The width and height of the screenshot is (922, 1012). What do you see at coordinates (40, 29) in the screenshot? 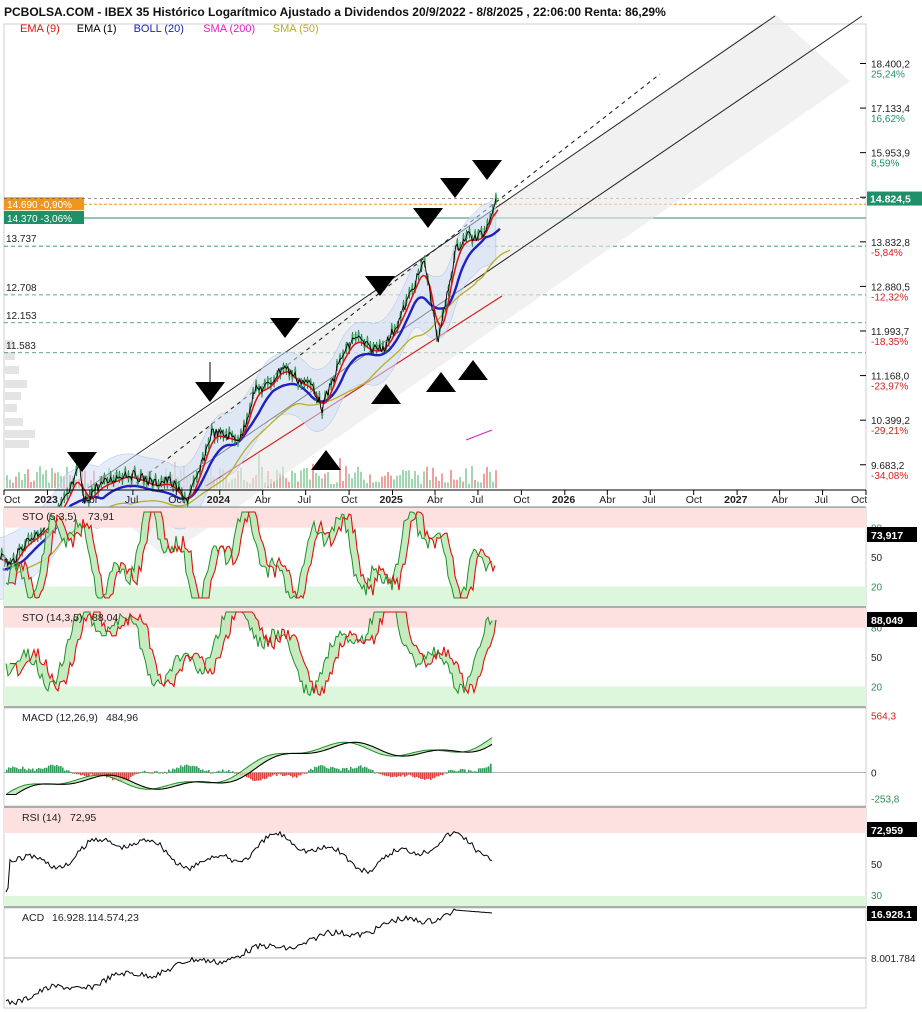
I see `legend-item-0: EMA (9)` at bounding box center [40, 29].